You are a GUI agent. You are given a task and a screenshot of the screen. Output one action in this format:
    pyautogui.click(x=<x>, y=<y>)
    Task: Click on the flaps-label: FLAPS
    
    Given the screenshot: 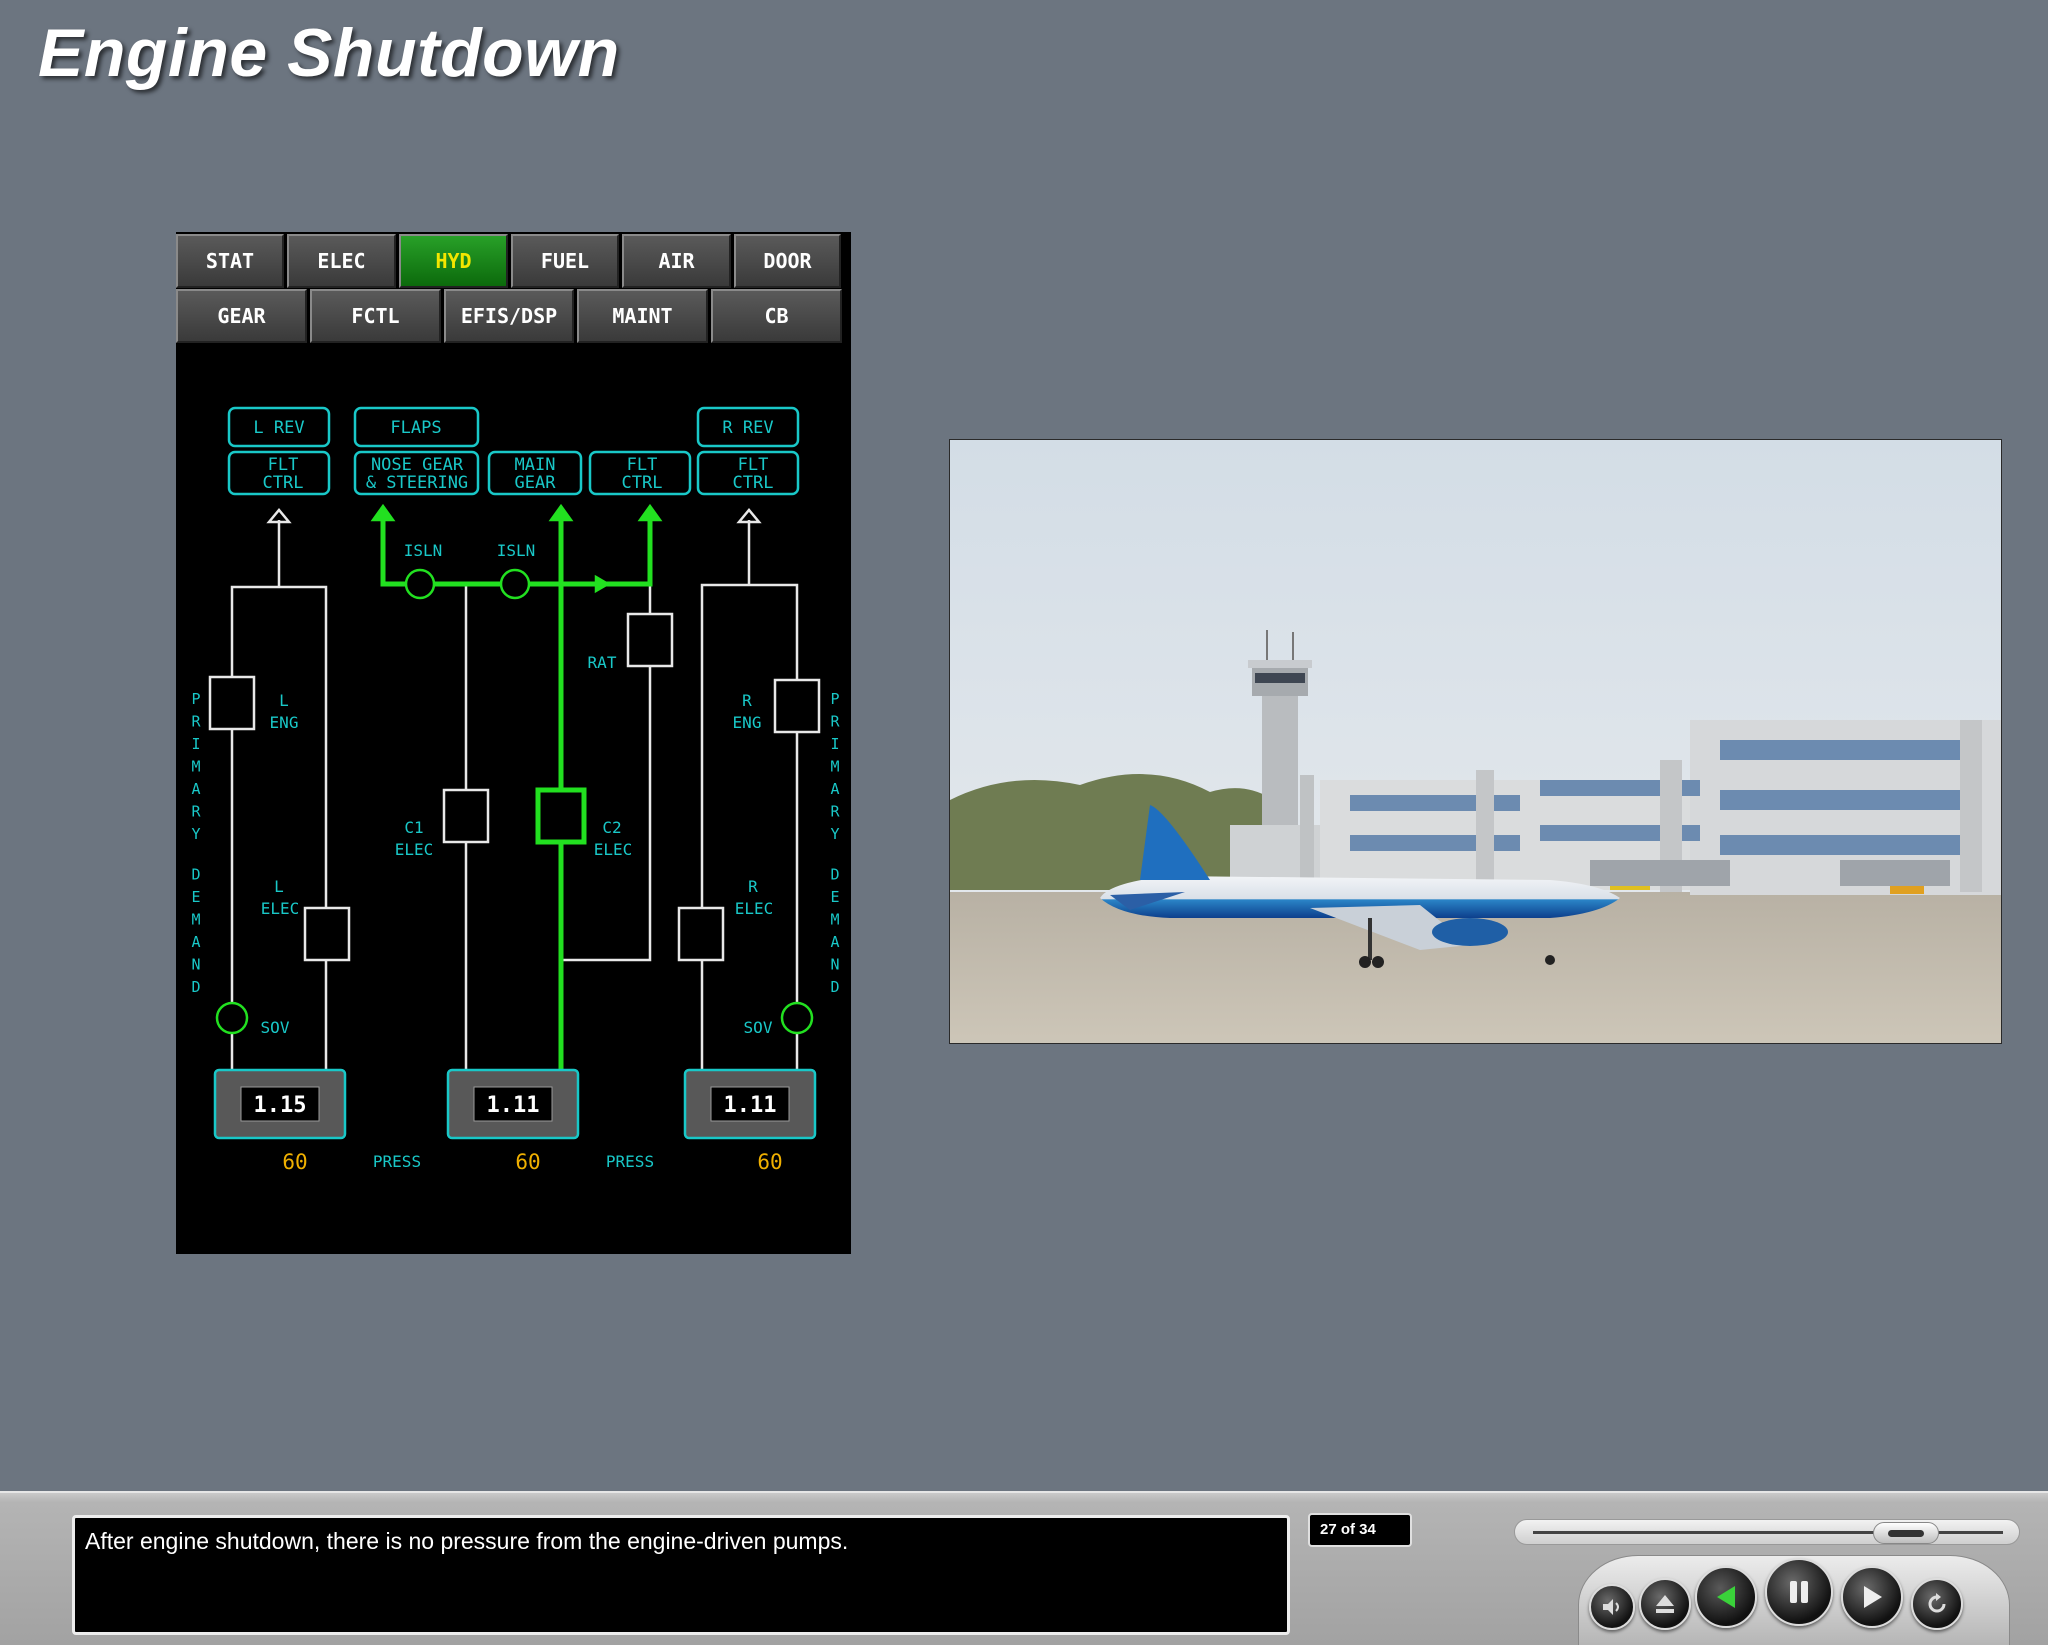 What is the action you would take?
    pyautogui.click(x=415, y=428)
    